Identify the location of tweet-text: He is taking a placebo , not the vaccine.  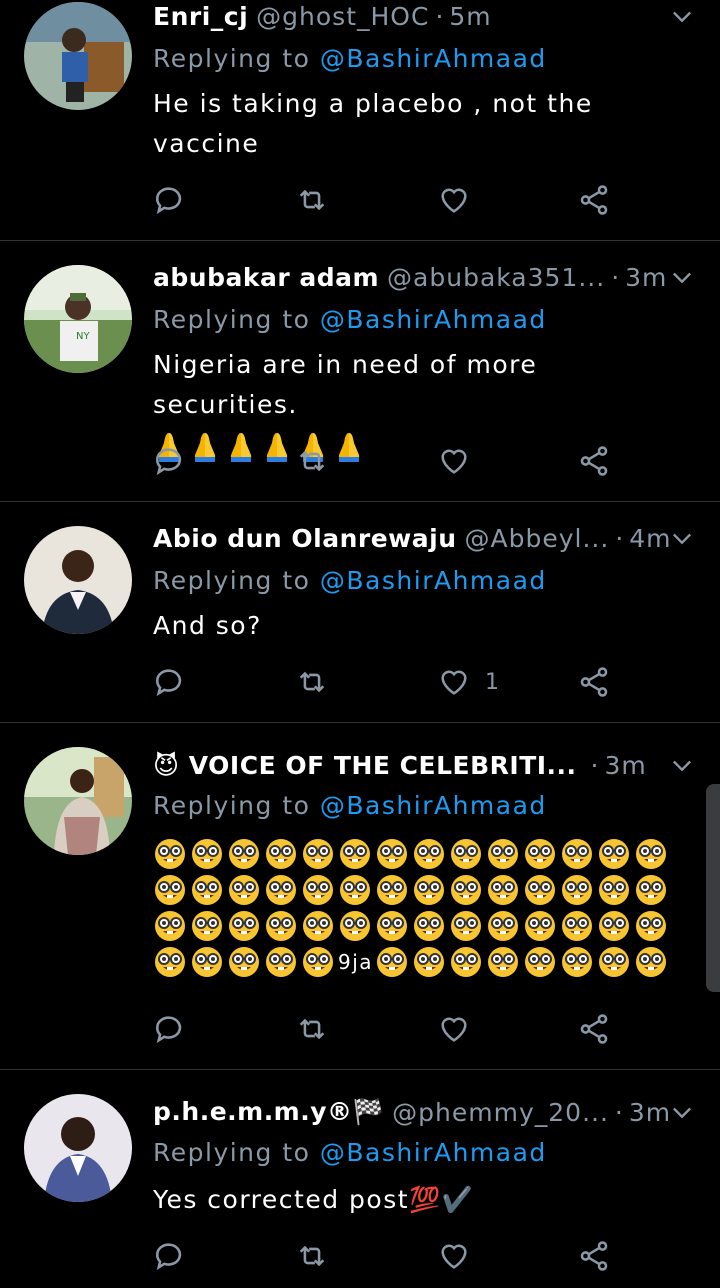
(418, 124).